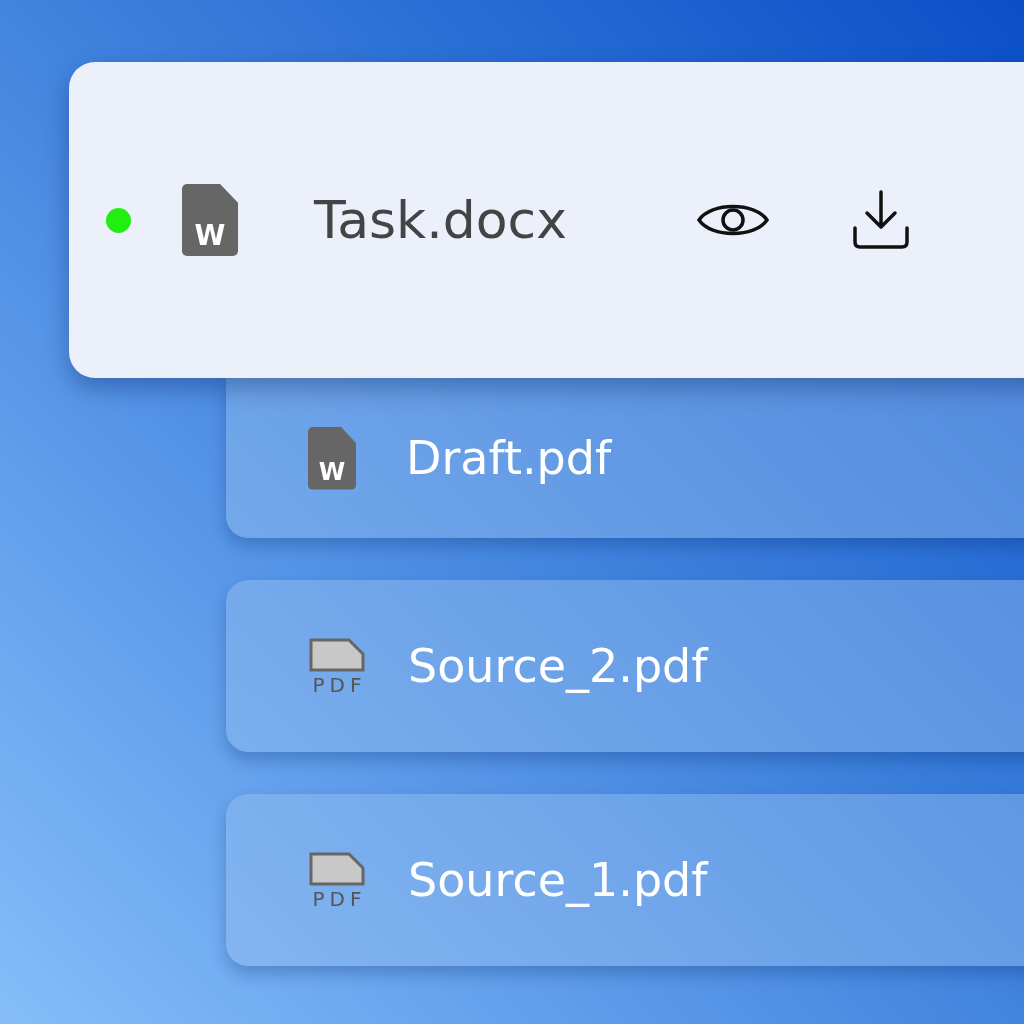 The image size is (1024, 1024). What do you see at coordinates (509, 458) in the screenshot?
I see `file-name: Draft.pdf` at bounding box center [509, 458].